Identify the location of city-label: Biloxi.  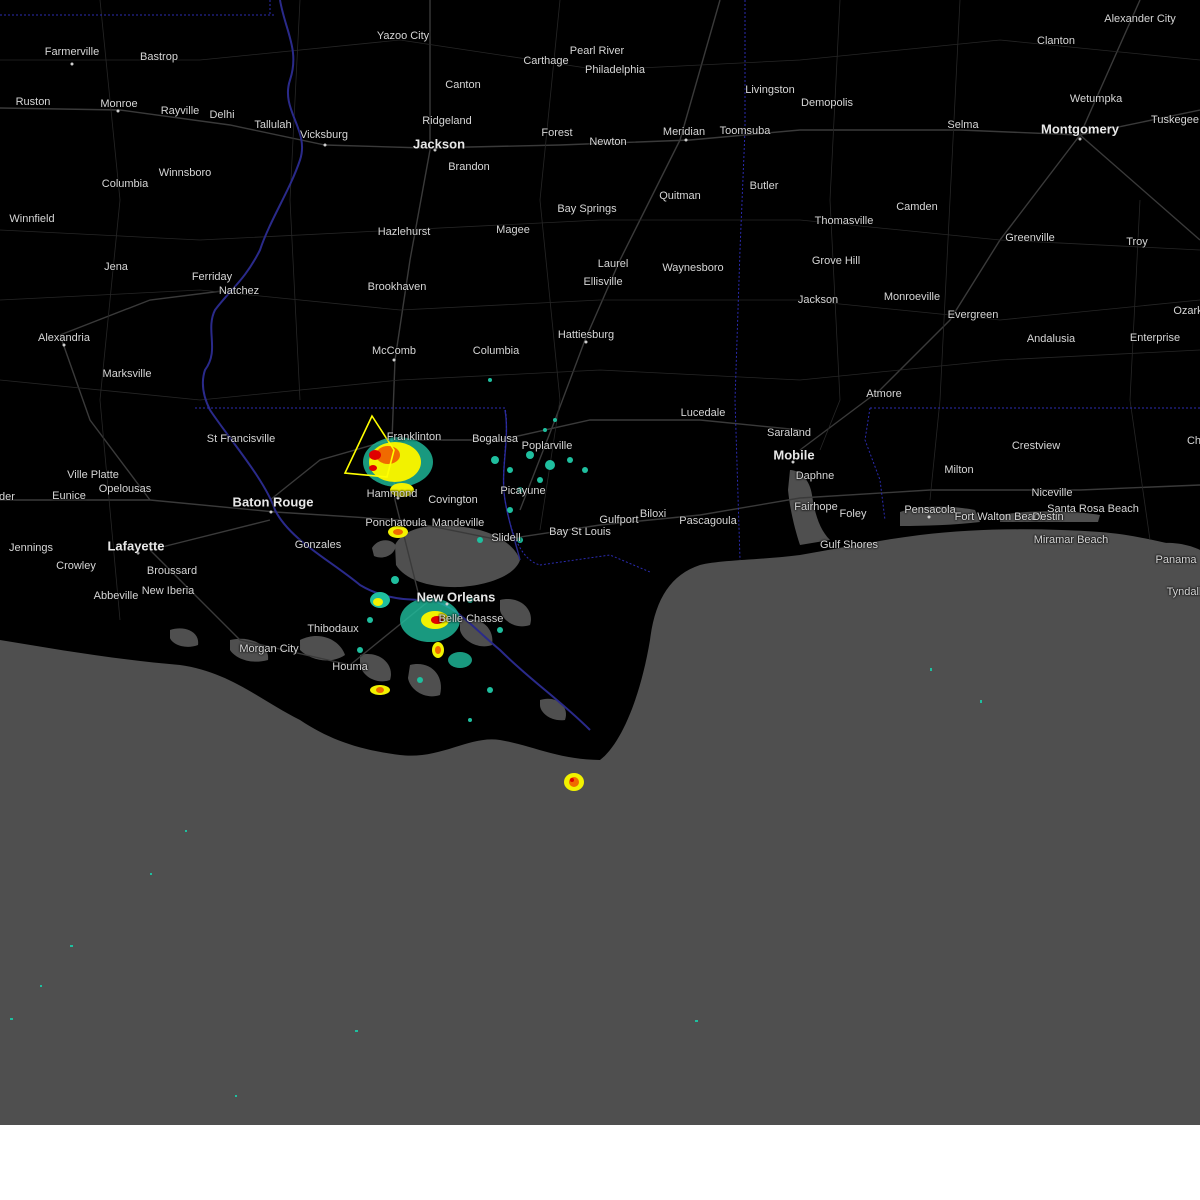
(653, 514).